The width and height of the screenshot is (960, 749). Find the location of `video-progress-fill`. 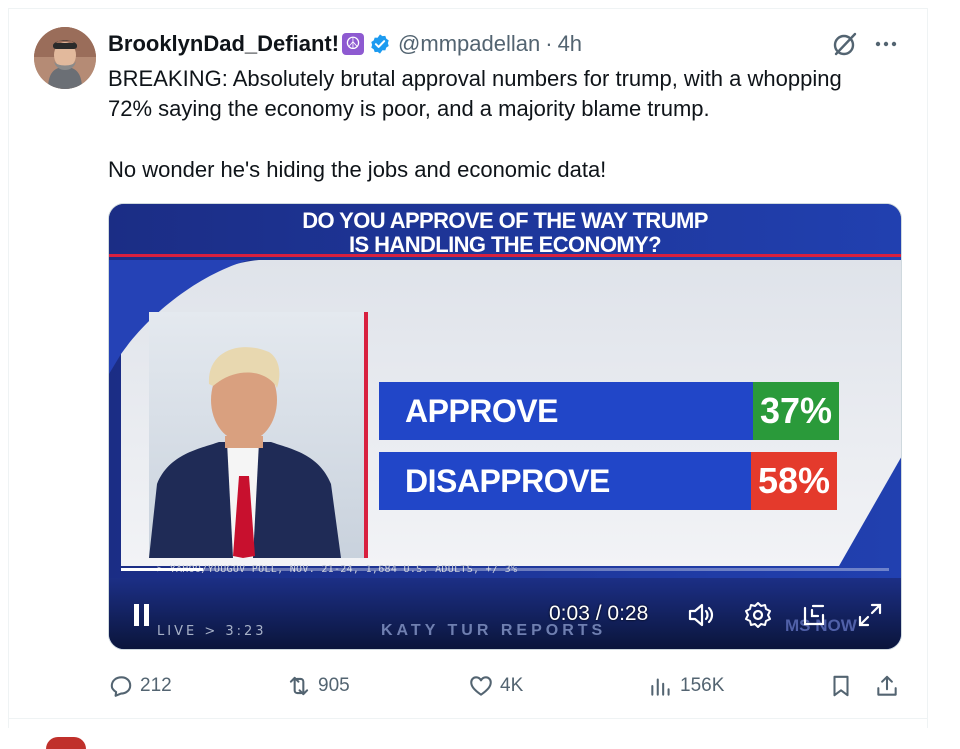

video-progress-fill is located at coordinates (162, 569).